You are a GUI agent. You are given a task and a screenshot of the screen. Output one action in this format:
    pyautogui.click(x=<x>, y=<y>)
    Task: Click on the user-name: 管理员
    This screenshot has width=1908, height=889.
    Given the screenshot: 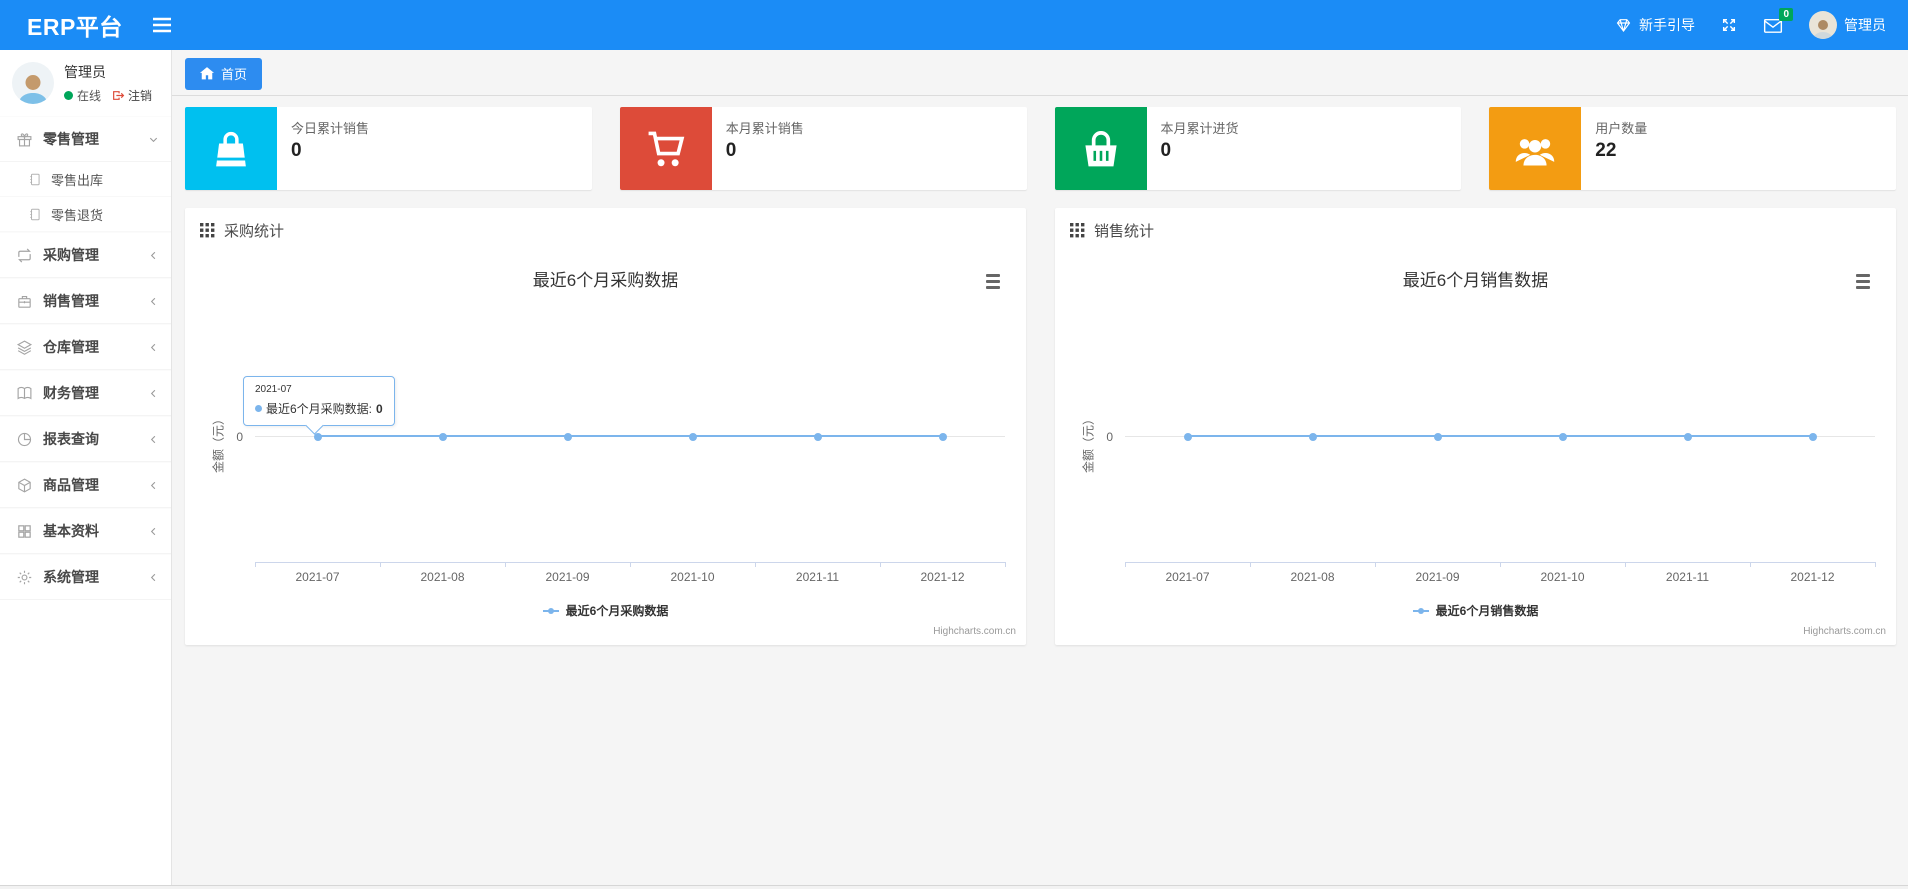 What is the action you would take?
    pyautogui.click(x=1865, y=25)
    